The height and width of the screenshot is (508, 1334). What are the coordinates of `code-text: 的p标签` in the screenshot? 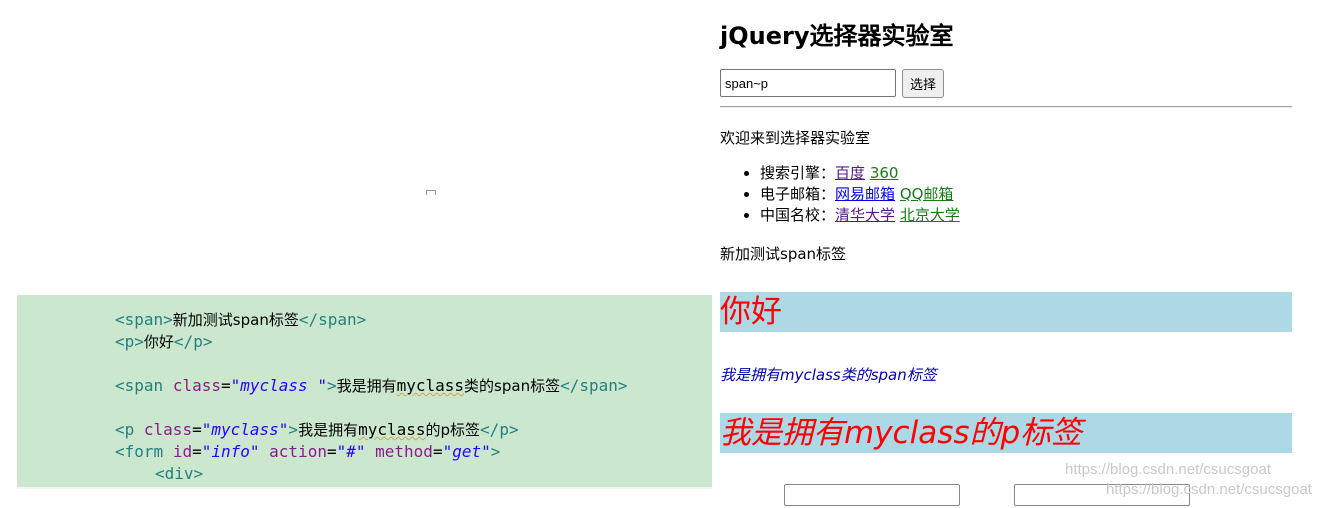 It's located at (453, 430).